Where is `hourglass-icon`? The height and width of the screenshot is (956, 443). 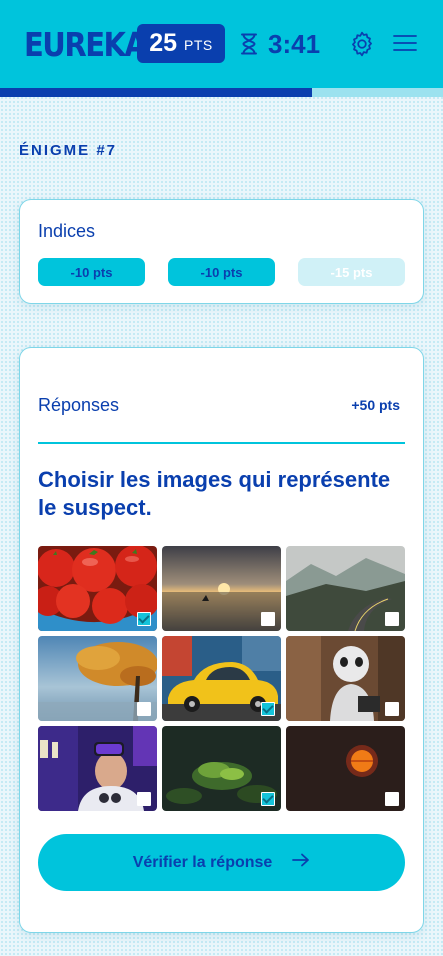 hourglass-icon is located at coordinates (249, 44).